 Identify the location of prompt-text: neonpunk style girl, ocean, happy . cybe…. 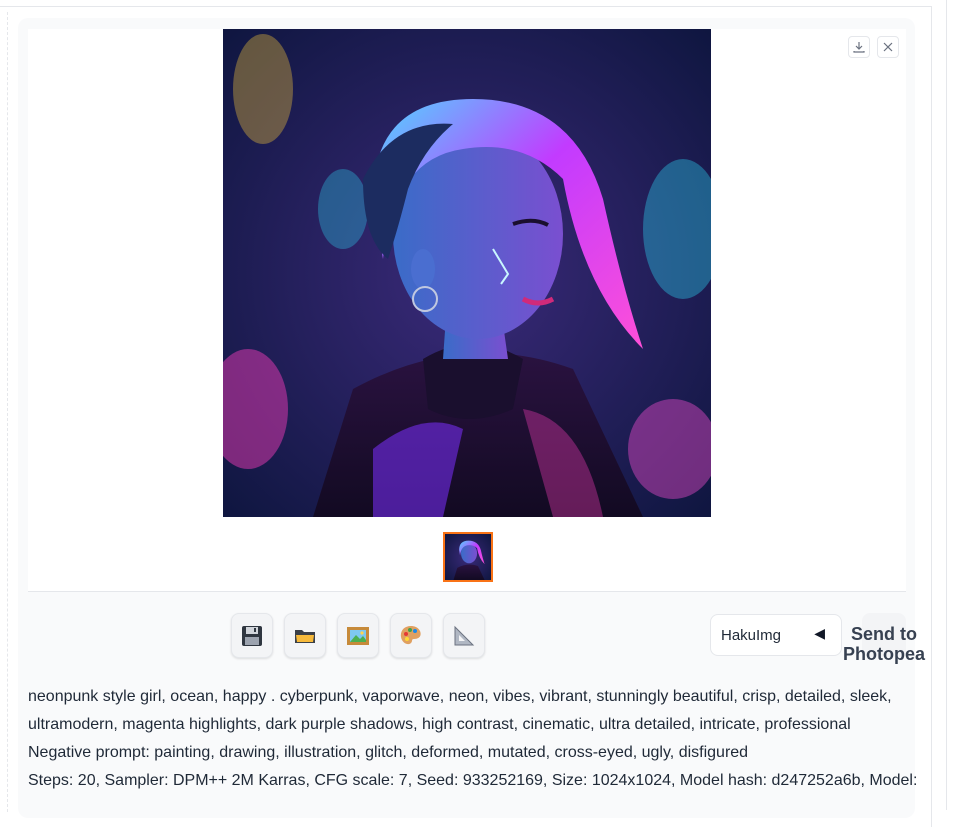
(460, 710).